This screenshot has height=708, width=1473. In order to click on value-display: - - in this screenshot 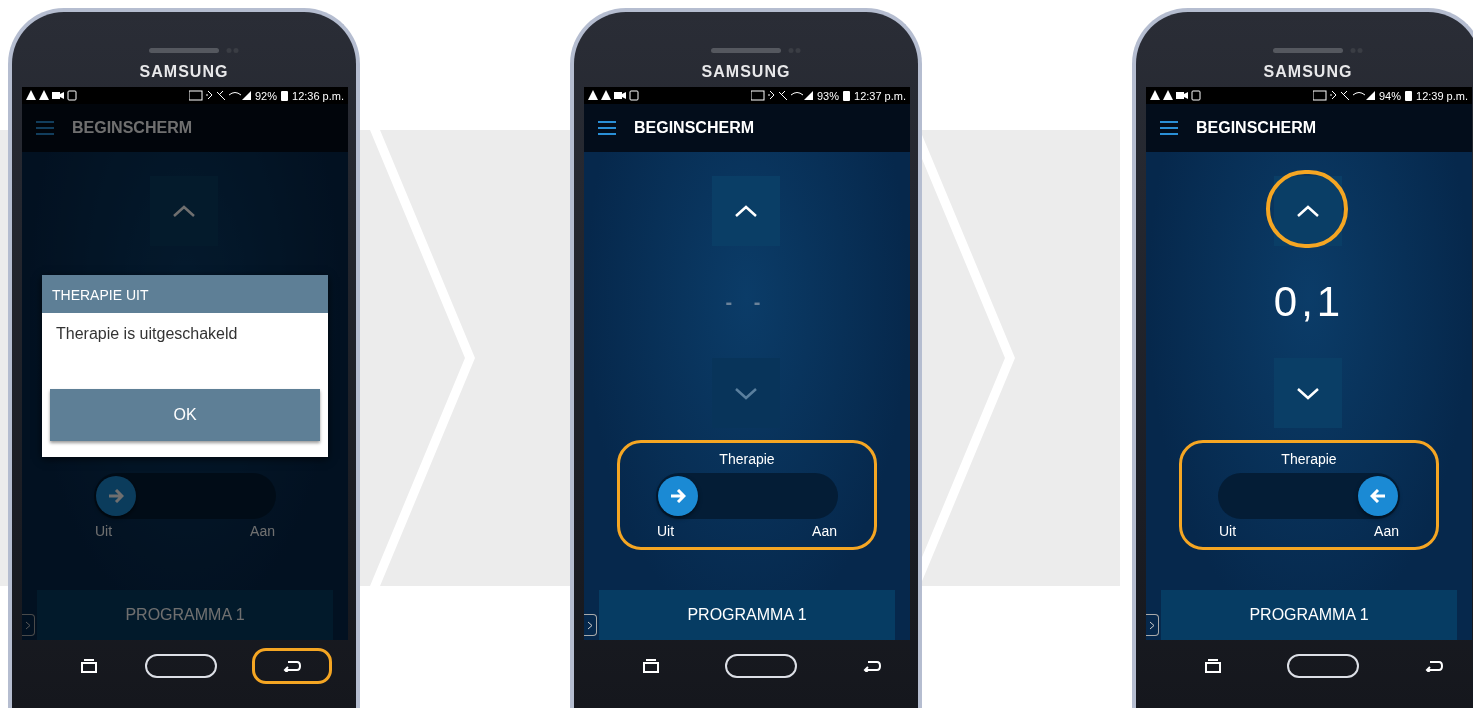, I will do `click(747, 302)`.